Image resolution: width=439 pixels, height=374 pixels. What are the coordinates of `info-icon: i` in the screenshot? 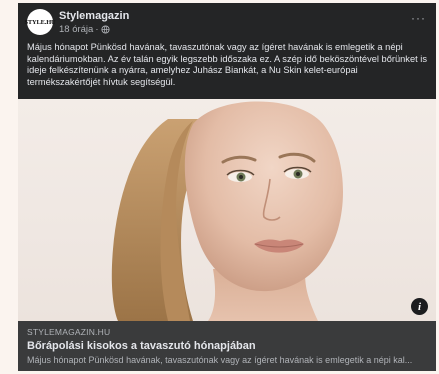 It's located at (419, 306).